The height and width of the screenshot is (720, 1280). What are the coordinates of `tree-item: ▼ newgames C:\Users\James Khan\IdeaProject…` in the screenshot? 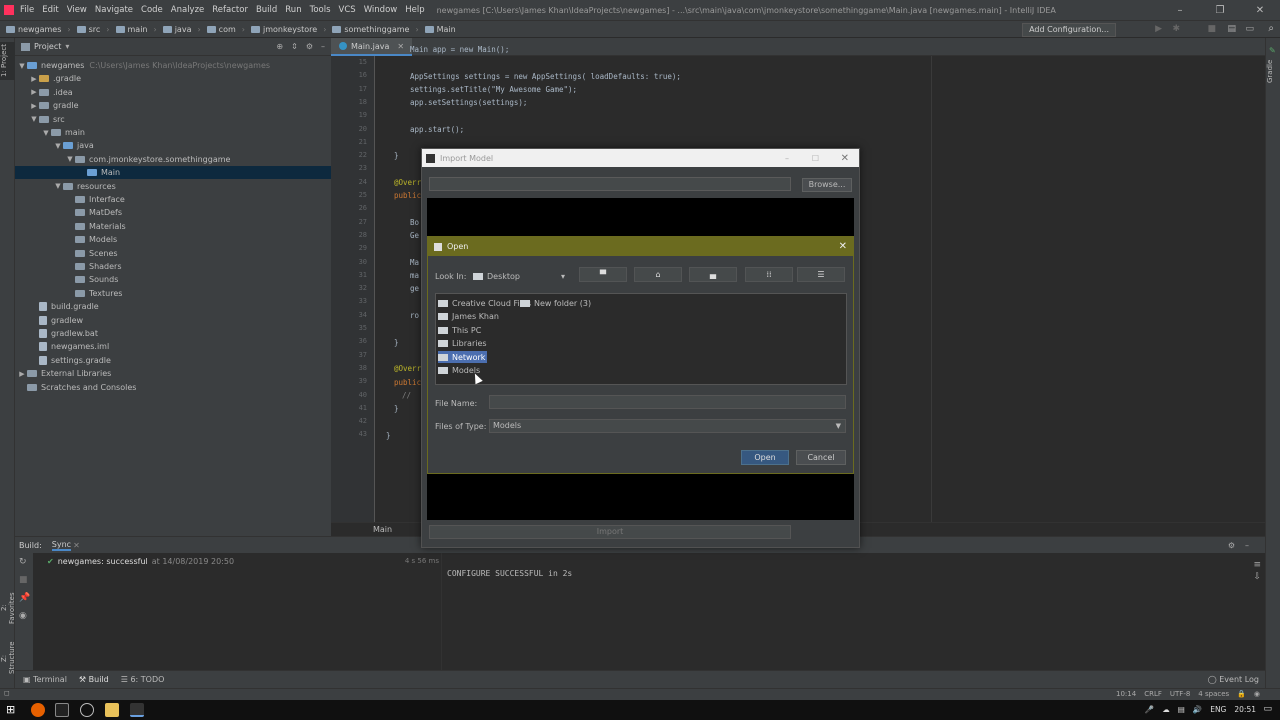 It's located at (173, 65).